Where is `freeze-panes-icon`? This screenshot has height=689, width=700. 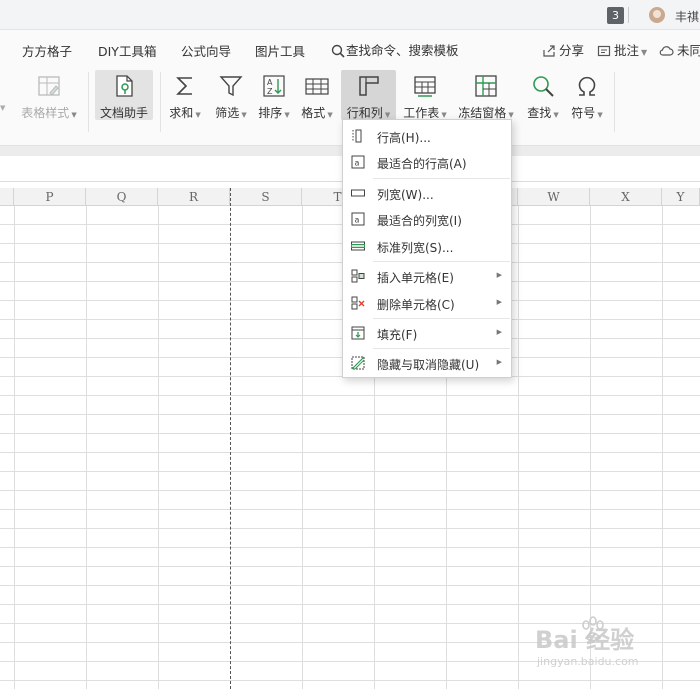
freeze-panes-icon is located at coordinates (486, 86).